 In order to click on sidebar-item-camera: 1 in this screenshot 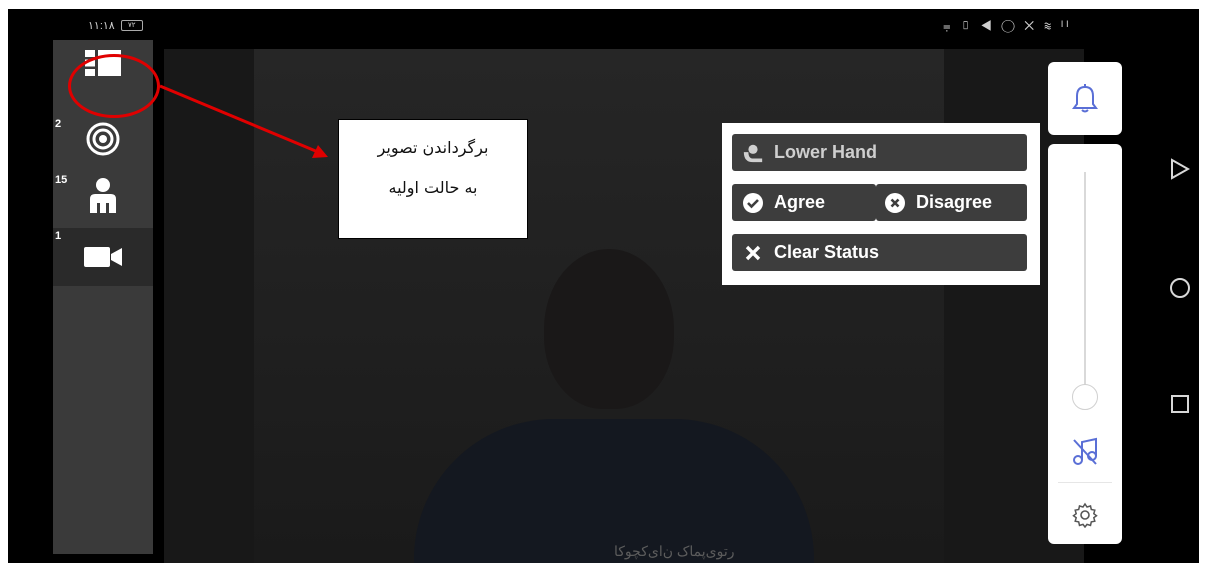, I will do `click(103, 257)`.